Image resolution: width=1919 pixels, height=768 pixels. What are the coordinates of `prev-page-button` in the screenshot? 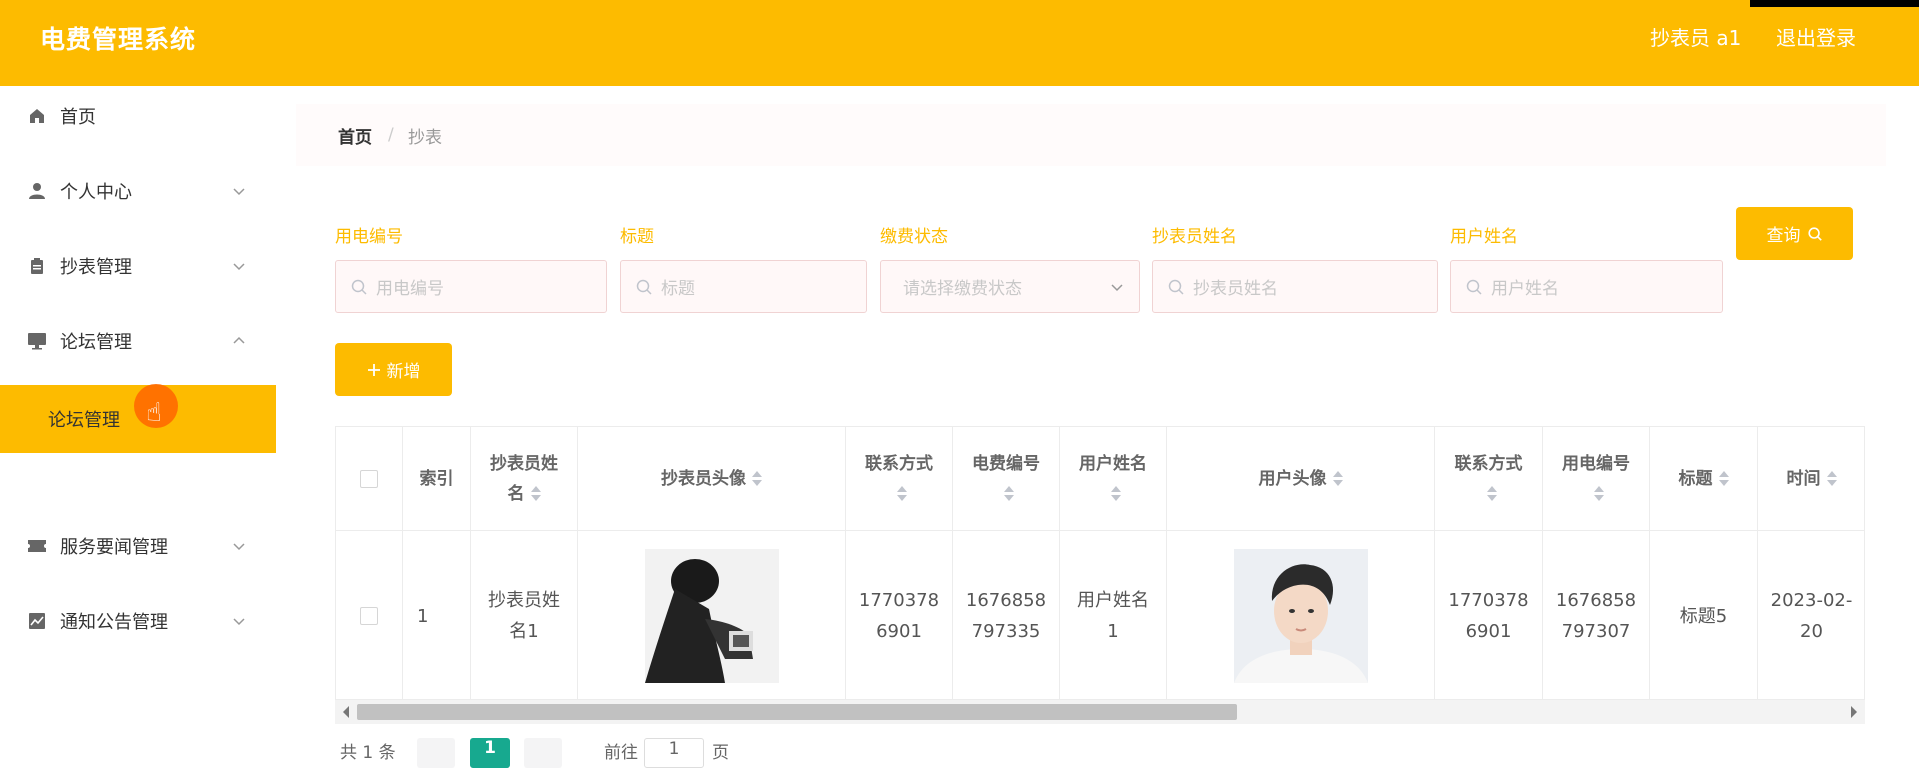 It's located at (436, 753).